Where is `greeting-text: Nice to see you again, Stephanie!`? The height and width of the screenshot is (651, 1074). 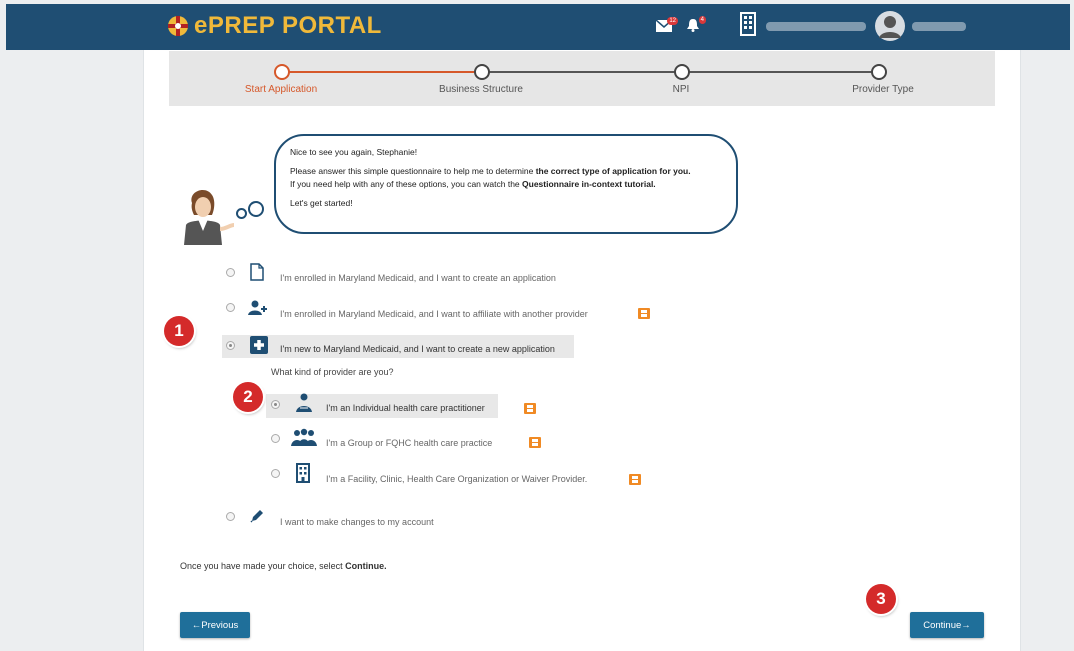 greeting-text: Nice to see you again, Stephanie! is located at coordinates (354, 152).